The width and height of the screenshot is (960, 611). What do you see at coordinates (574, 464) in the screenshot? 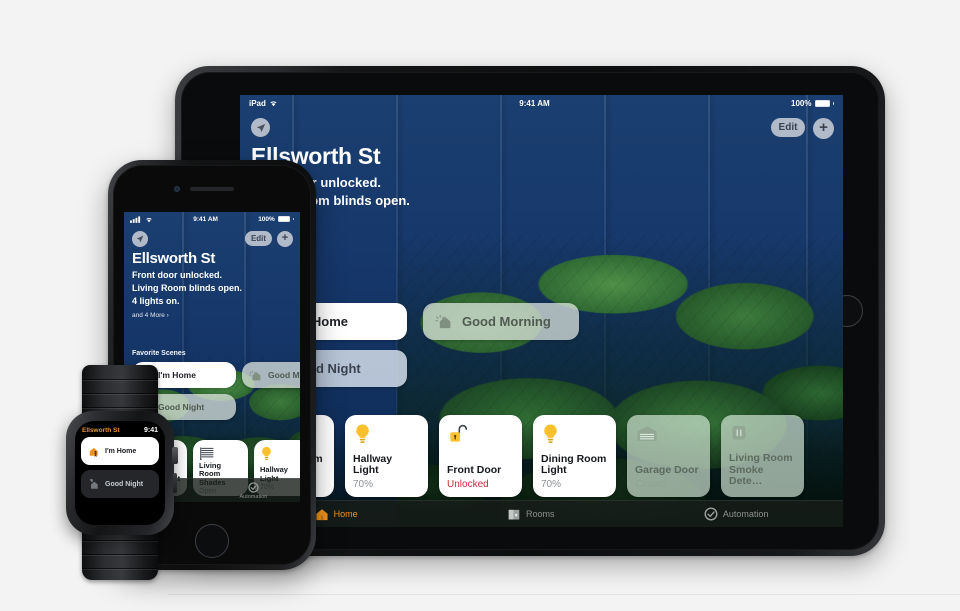
I see `accessory-name: Dining Room Light` at bounding box center [574, 464].